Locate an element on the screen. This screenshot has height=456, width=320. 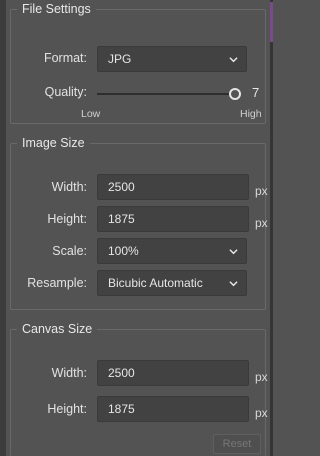
canvas-width-label: Width: is located at coordinates (69, 373).